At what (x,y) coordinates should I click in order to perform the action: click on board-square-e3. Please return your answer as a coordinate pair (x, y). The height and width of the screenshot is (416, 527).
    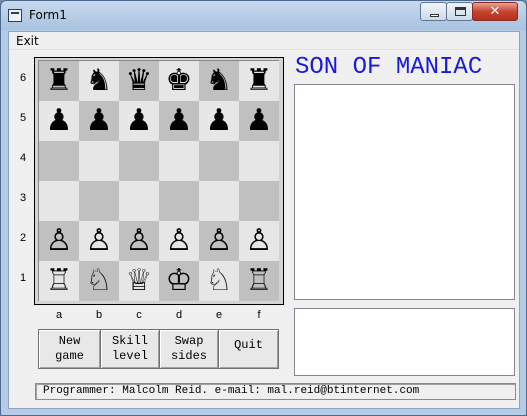
    Looking at the image, I should click on (219, 201).